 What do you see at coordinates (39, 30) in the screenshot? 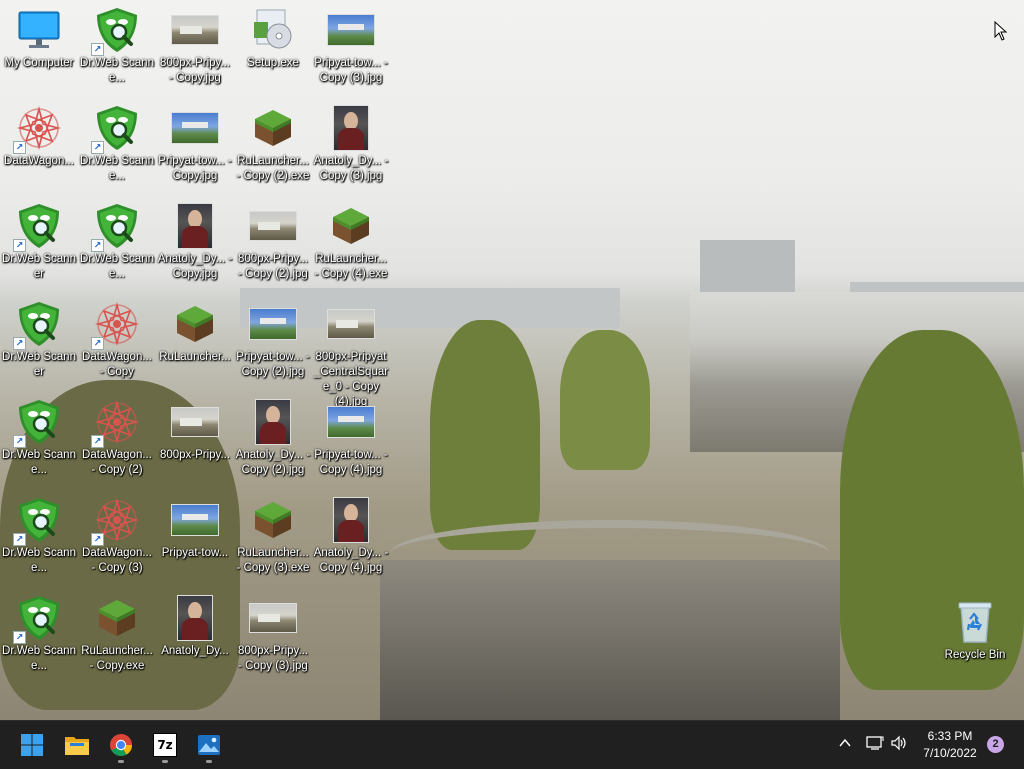
I see `computer-icon` at bounding box center [39, 30].